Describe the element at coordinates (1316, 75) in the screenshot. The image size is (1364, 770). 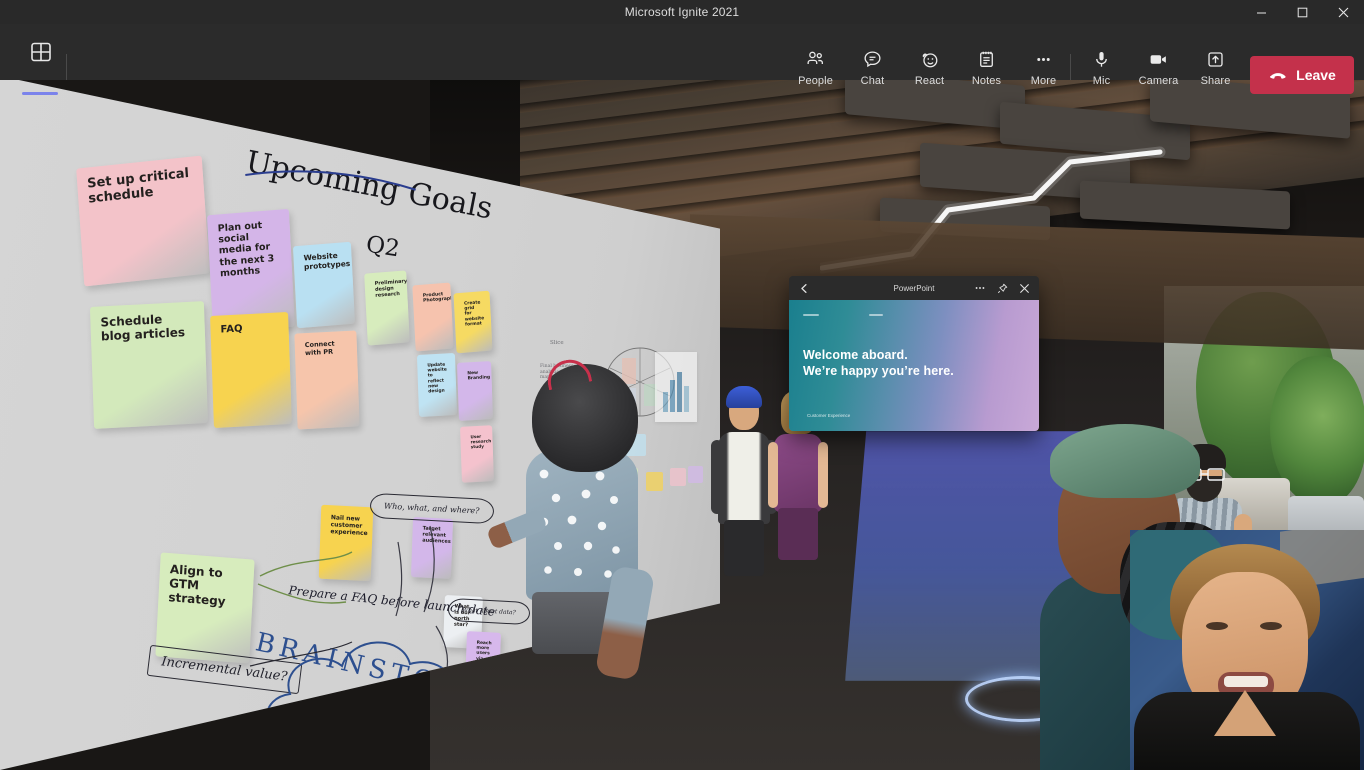
I see `leave-button-label: Leave` at that location.